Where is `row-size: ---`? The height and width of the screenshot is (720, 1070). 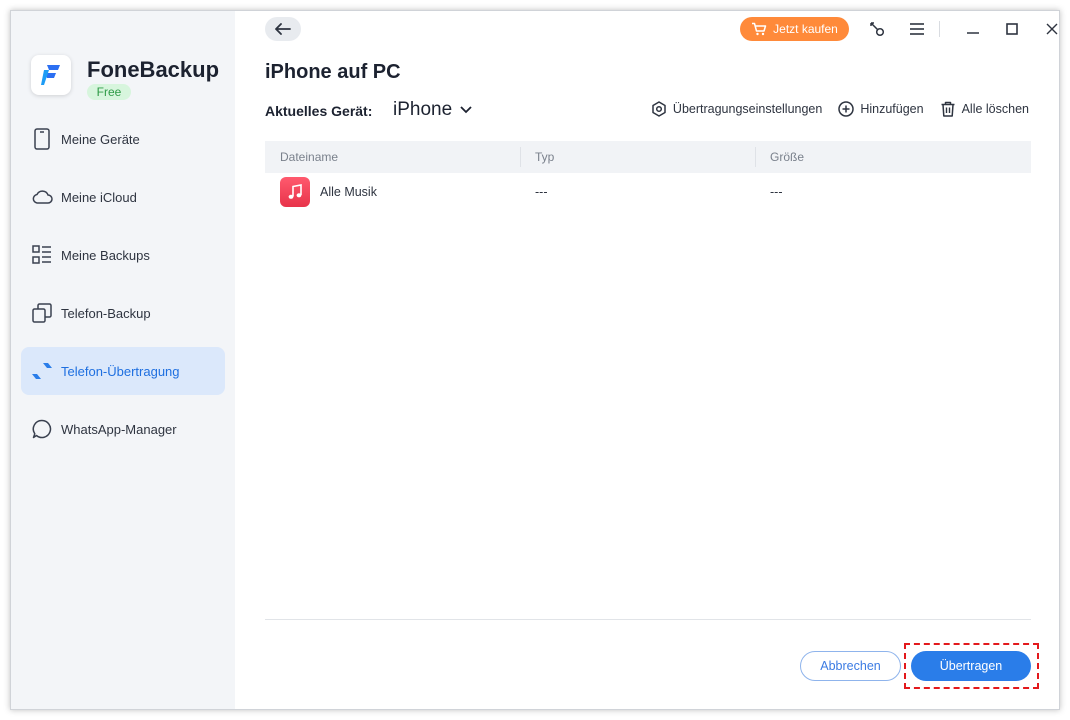
row-size: --- is located at coordinates (776, 192).